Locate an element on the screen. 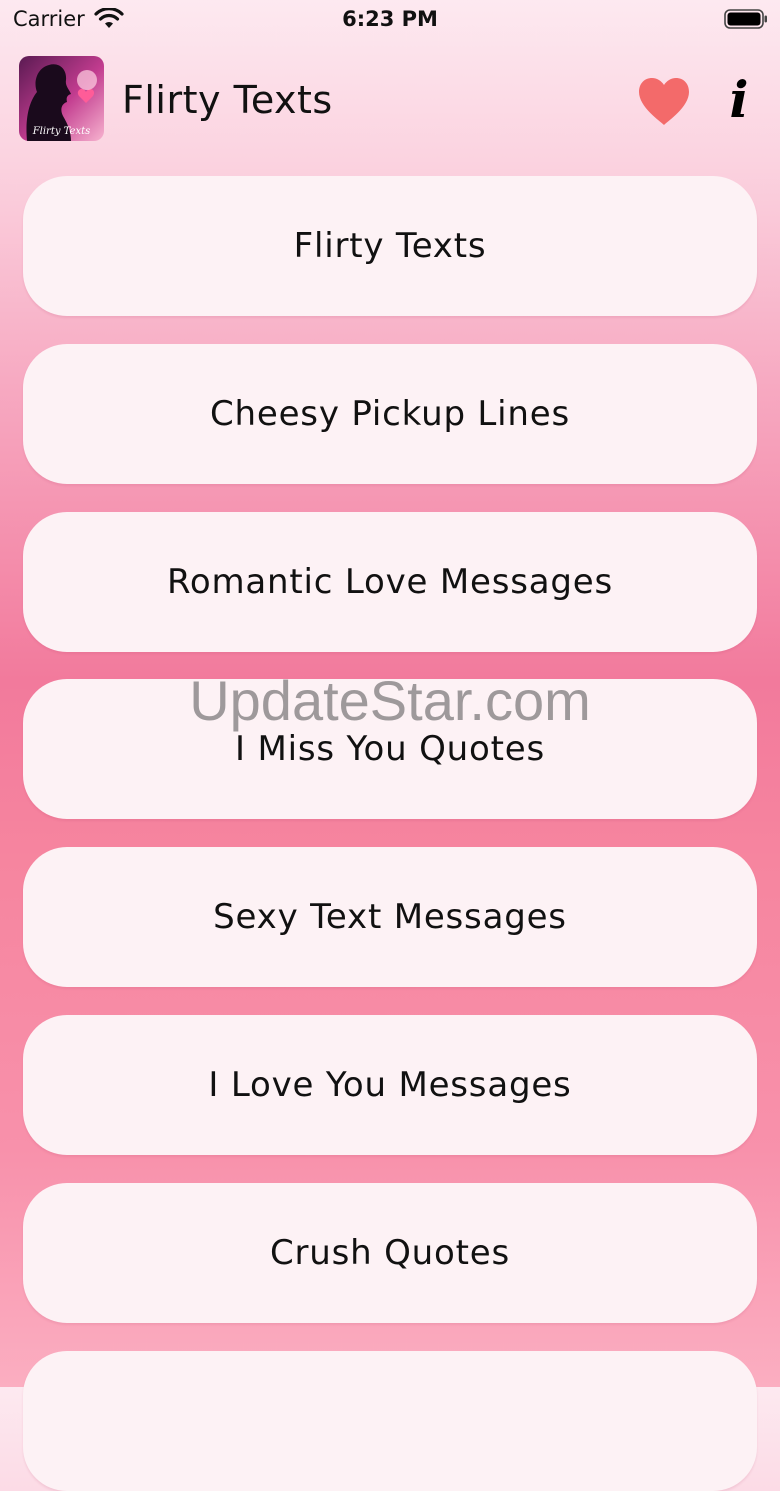 The width and height of the screenshot is (780, 1491). status-time: 6:23 PM is located at coordinates (390, 19).